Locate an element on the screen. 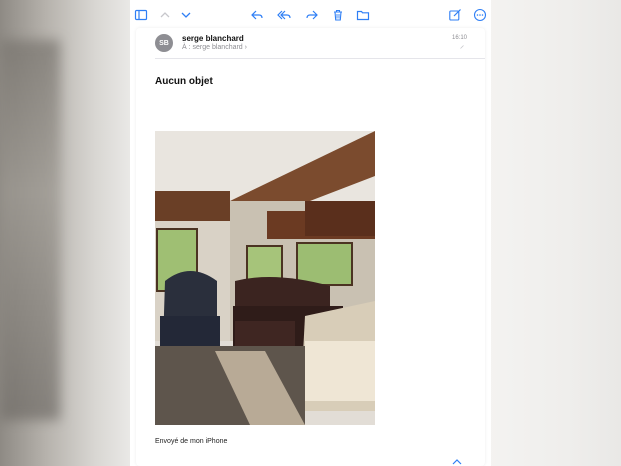  paperclip-icon is located at coordinates (462, 47).